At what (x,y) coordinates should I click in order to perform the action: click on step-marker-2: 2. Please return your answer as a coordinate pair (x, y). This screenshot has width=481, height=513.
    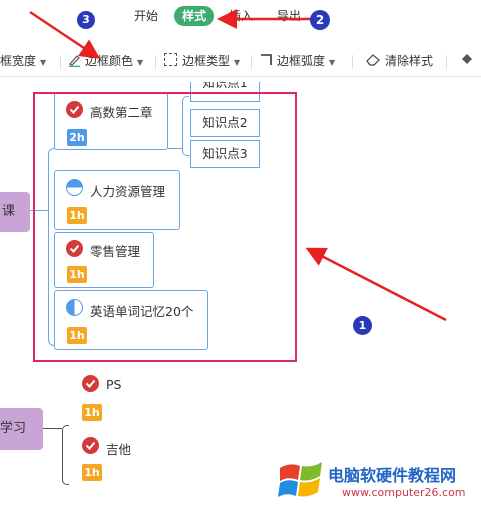
    Looking at the image, I should click on (320, 20).